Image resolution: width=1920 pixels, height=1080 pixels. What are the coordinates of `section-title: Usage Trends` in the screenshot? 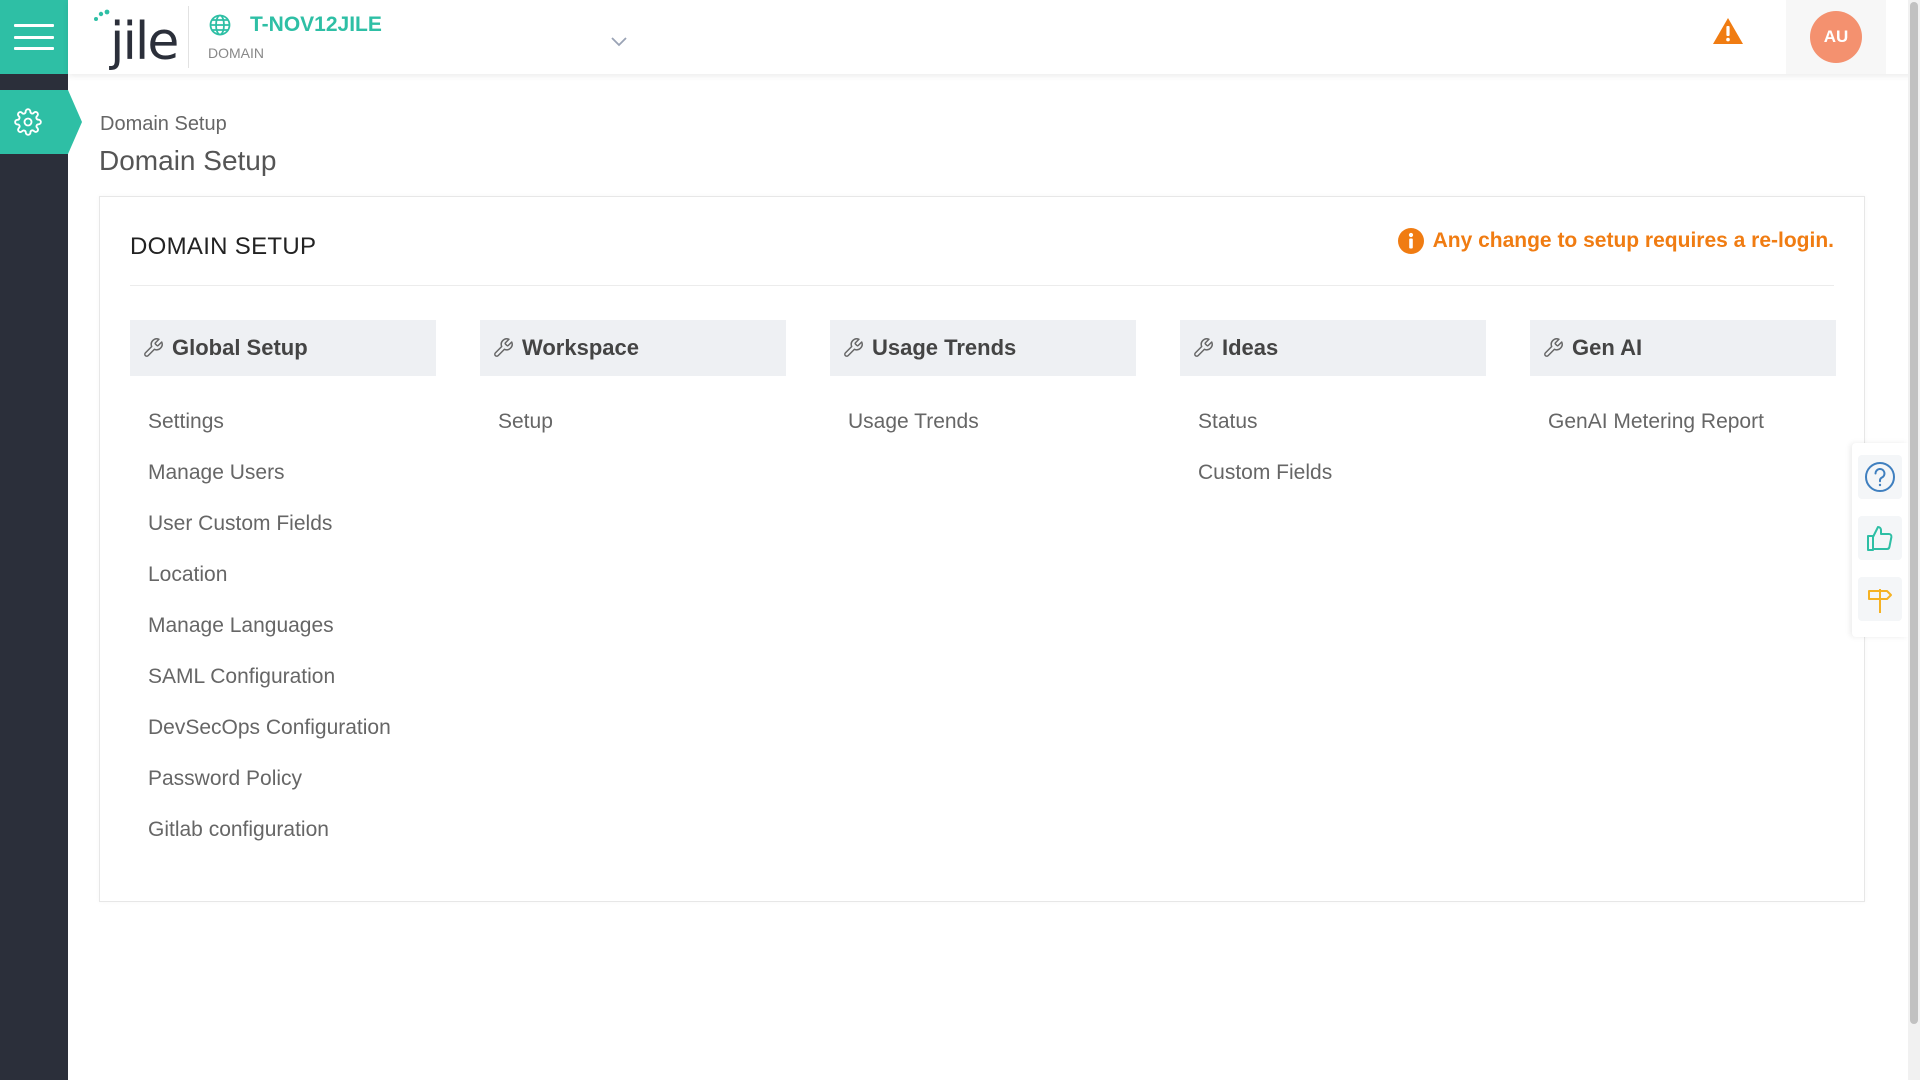 It's located at (944, 347).